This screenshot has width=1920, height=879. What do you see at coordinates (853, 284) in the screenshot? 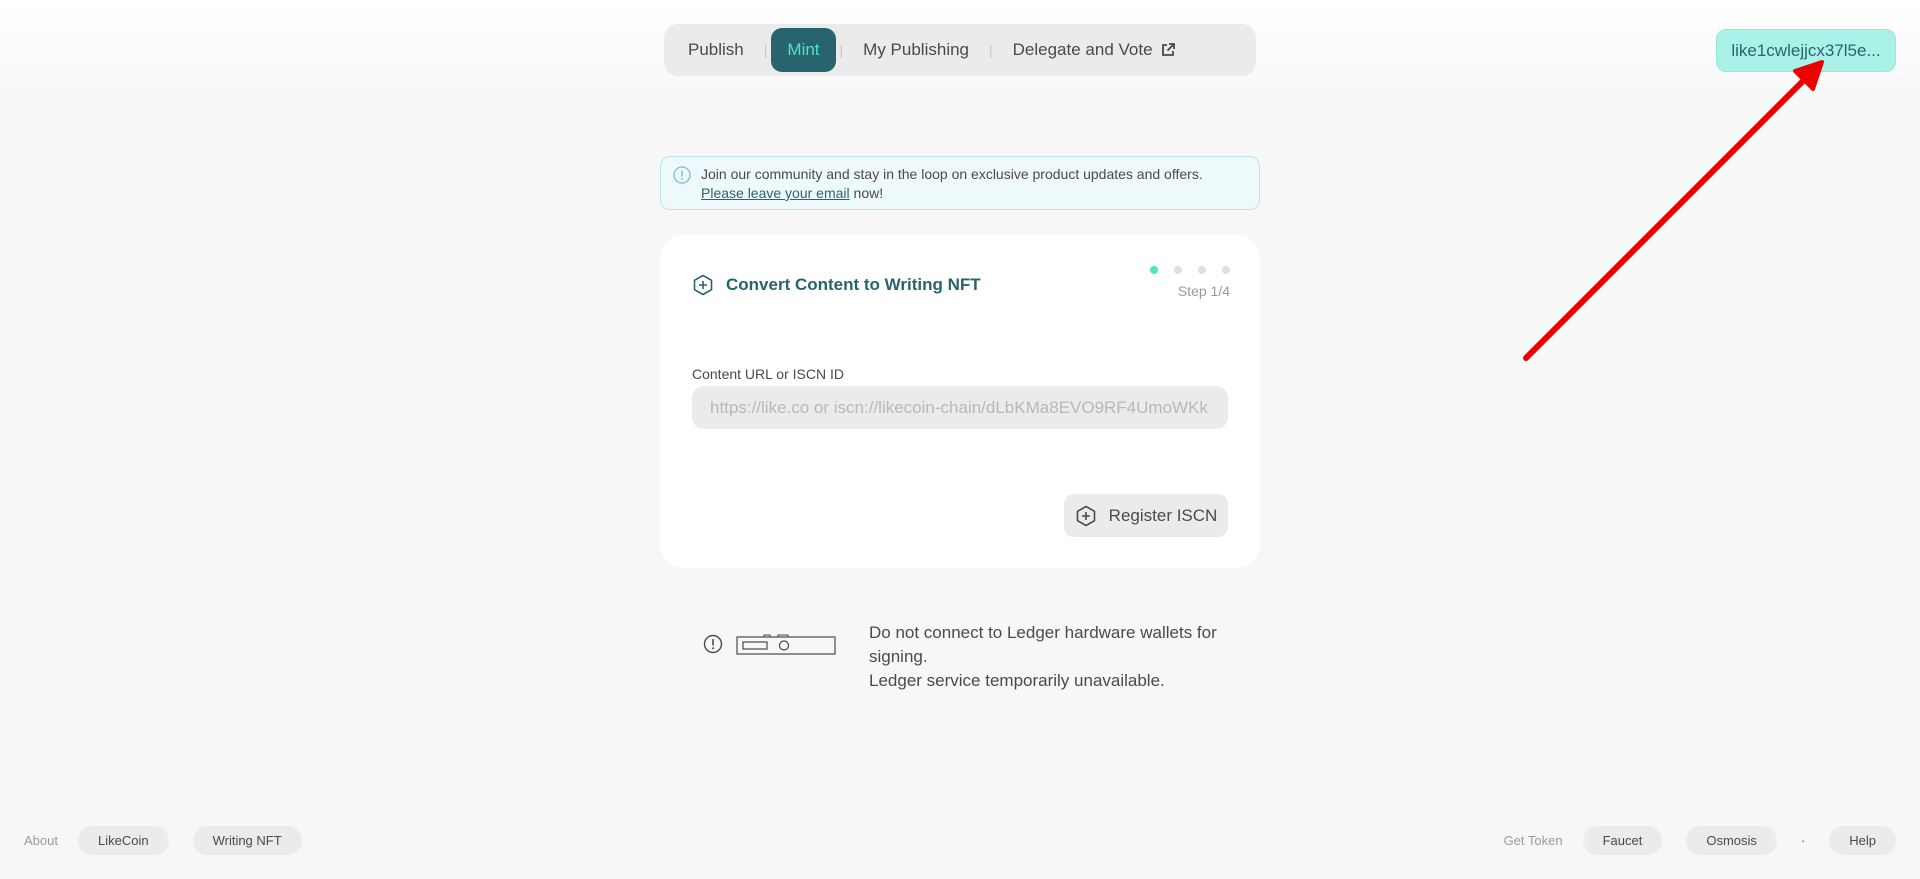
I see `card-title-text: Convert Content to Writing NFT` at bounding box center [853, 284].